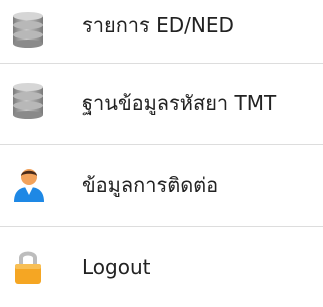  I want to click on menu-item-label: ฐานข้อมูลรหัสยา TMT, so click(179, 103).